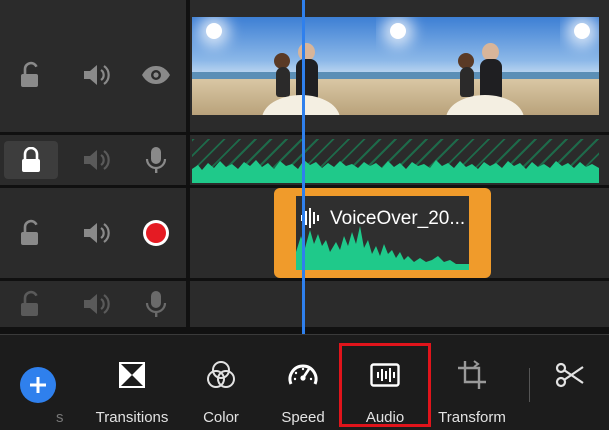  What do you see at coordinates (31, 160) in the screenshot?
I see `lock-closed-icon` at bounding box center [31, 160].